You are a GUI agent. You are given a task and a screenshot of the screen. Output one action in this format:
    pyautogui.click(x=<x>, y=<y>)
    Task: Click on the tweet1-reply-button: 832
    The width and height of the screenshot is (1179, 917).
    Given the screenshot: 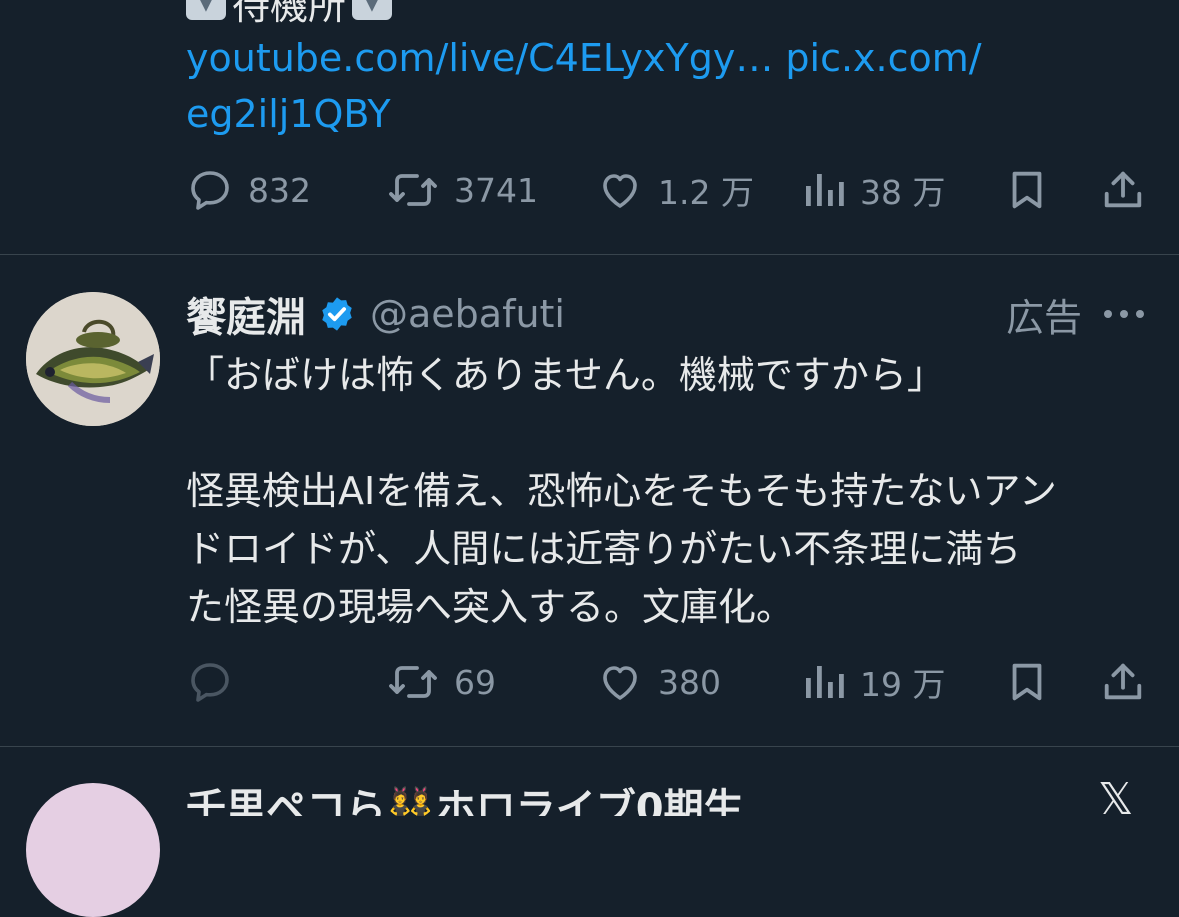 What is the action you would take?
    pyautogui.click(x=248, y=190)
    